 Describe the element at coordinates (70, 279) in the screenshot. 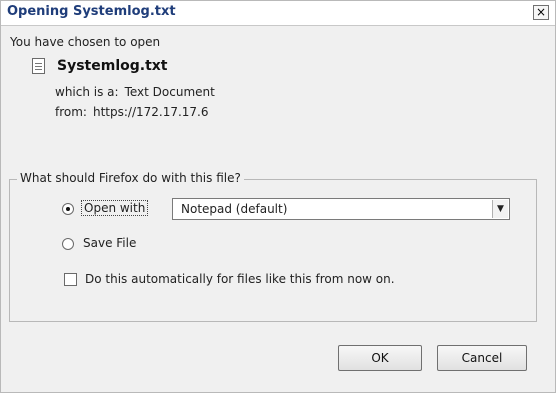

I see `auto-checkbox` at that location.